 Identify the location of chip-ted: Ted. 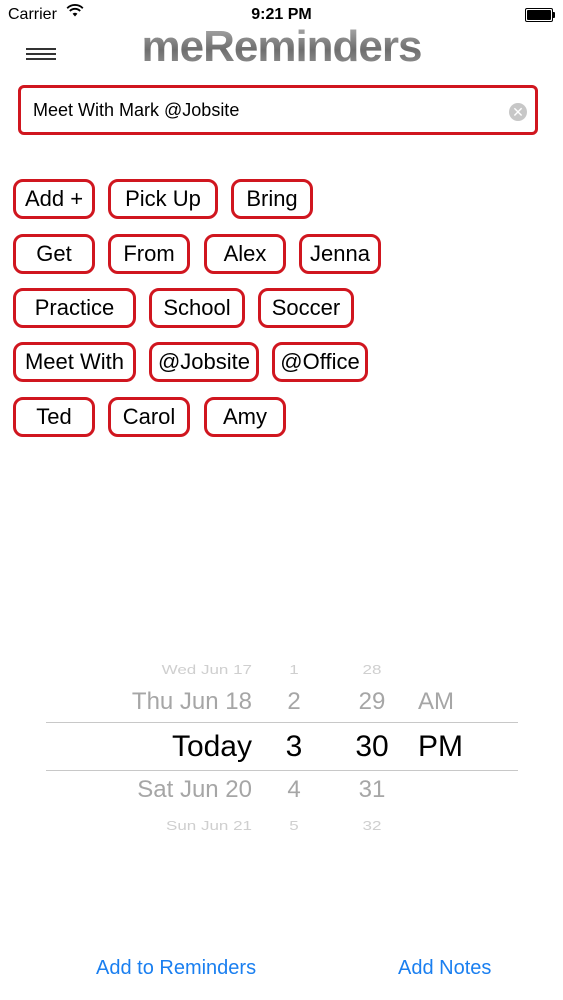
(54, 417).